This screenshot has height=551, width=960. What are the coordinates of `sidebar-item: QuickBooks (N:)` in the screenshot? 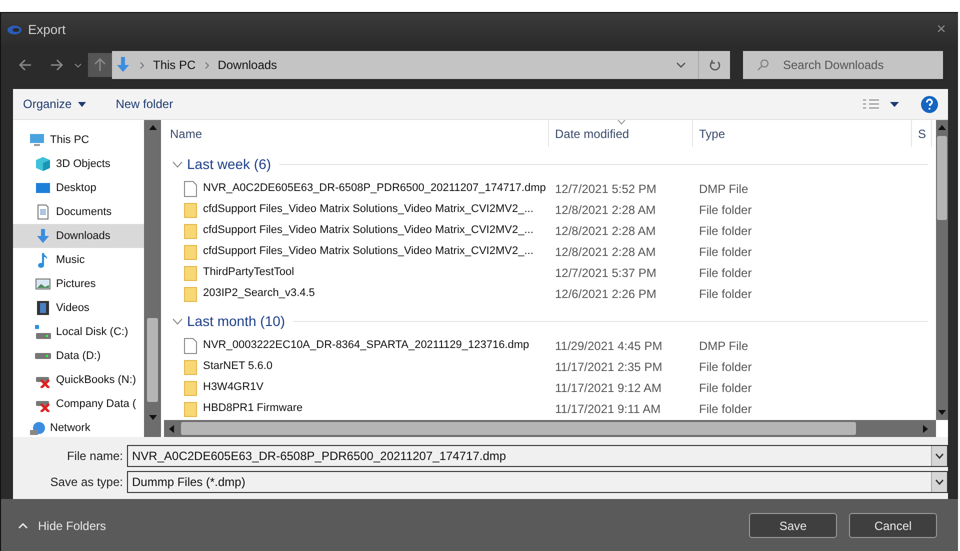 It's located at (78, 380).